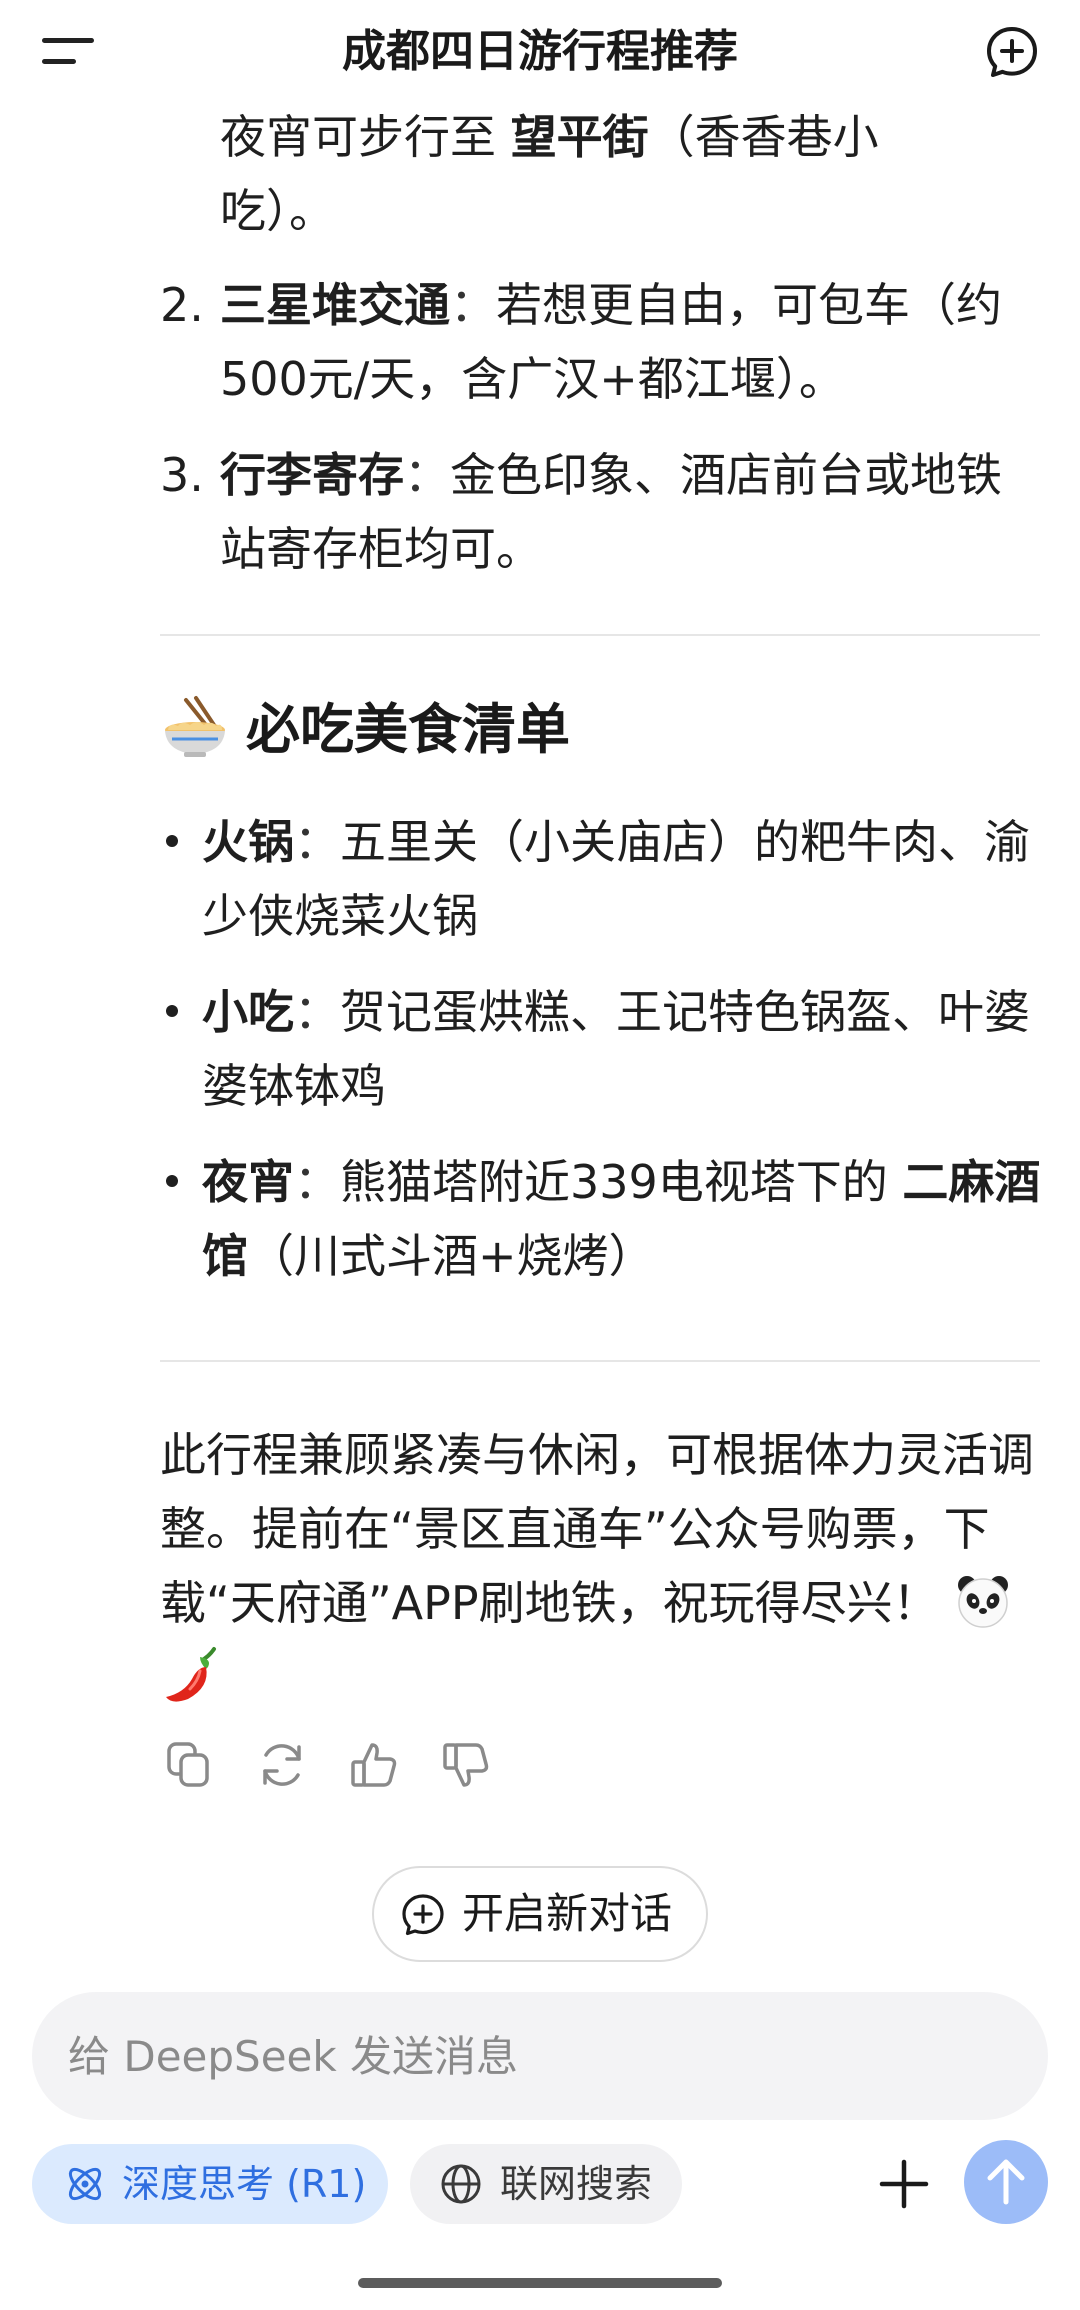 Image resolution: width=1080 pixels, height=2310 pixels. I want to click on list-item-label: 小吃, so click(248, 1012).